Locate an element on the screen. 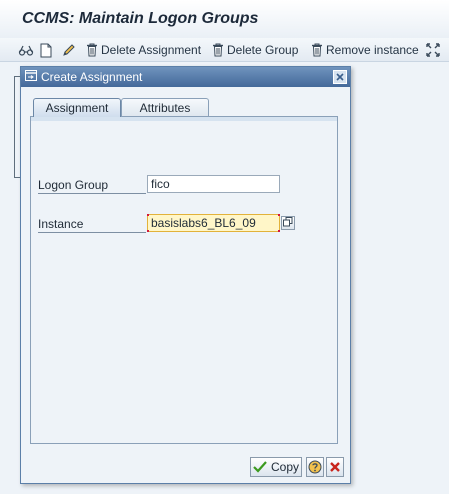 This screenshot has height=494, width=449. instance-label: Instance is located at coordinates (61, 224).